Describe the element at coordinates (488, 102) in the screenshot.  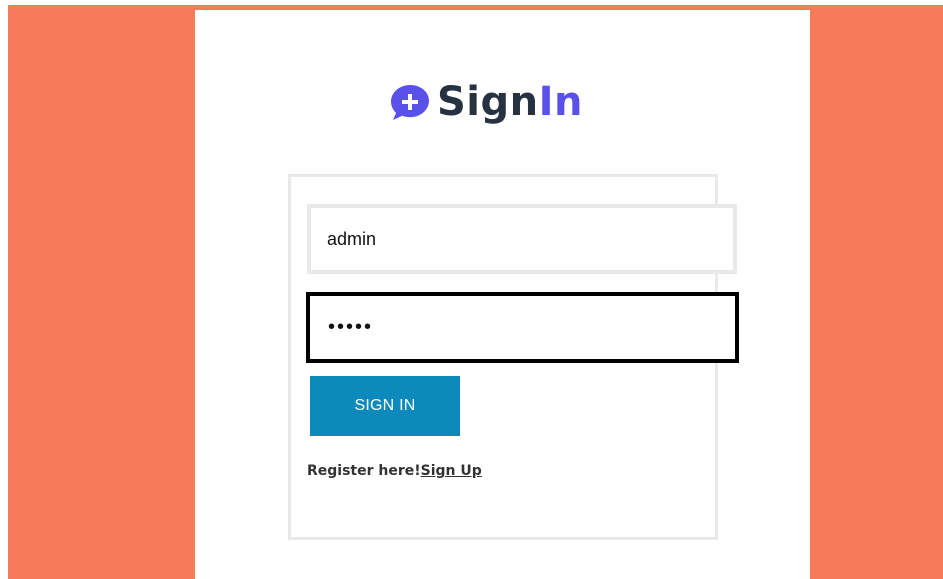
I see `title-sign-text: Sign` at that location.